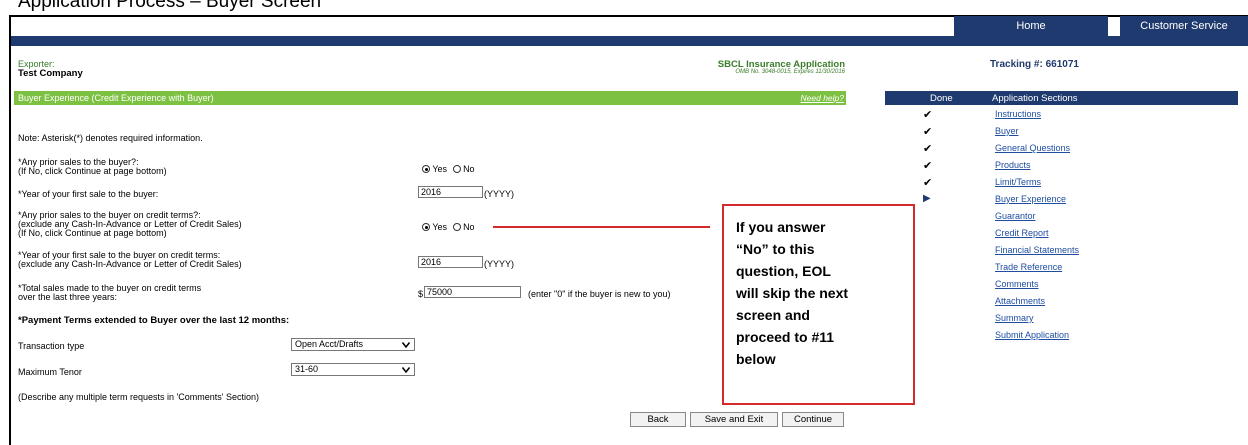 The image size is (1248, 445). What do you see at coordinates (1028, 267) in the screenshot?
I see `section-link-trade-reference: Trade Reference` at bounding box center [1028, 267].